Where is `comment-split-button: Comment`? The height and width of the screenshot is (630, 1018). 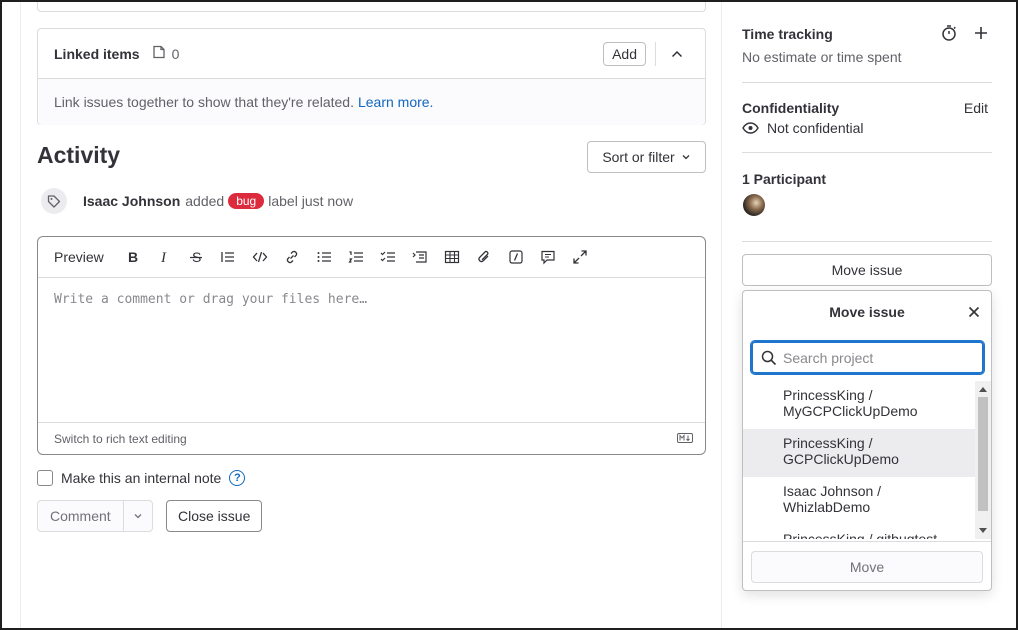
comment-split-button: Comment is located at coordinates (95, 516).